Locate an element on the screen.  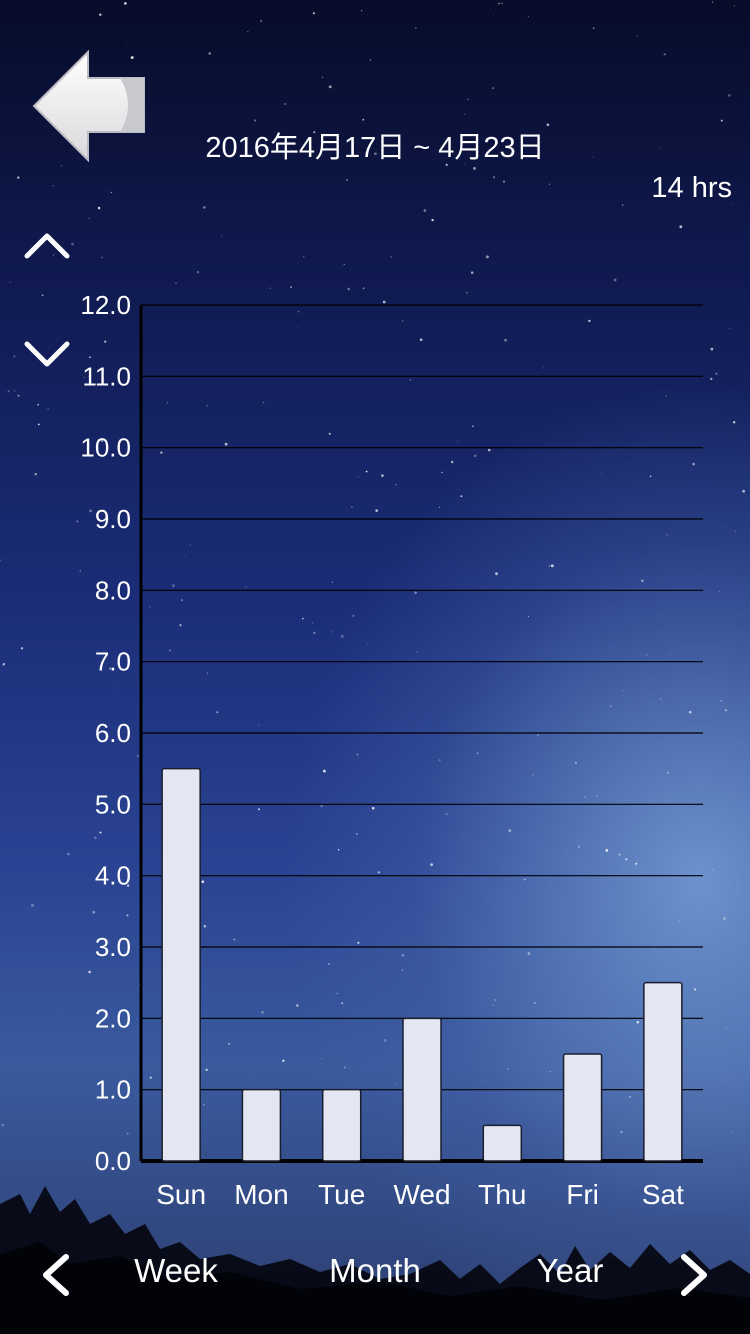
bar-fri is located at coordinates (582, 1107).